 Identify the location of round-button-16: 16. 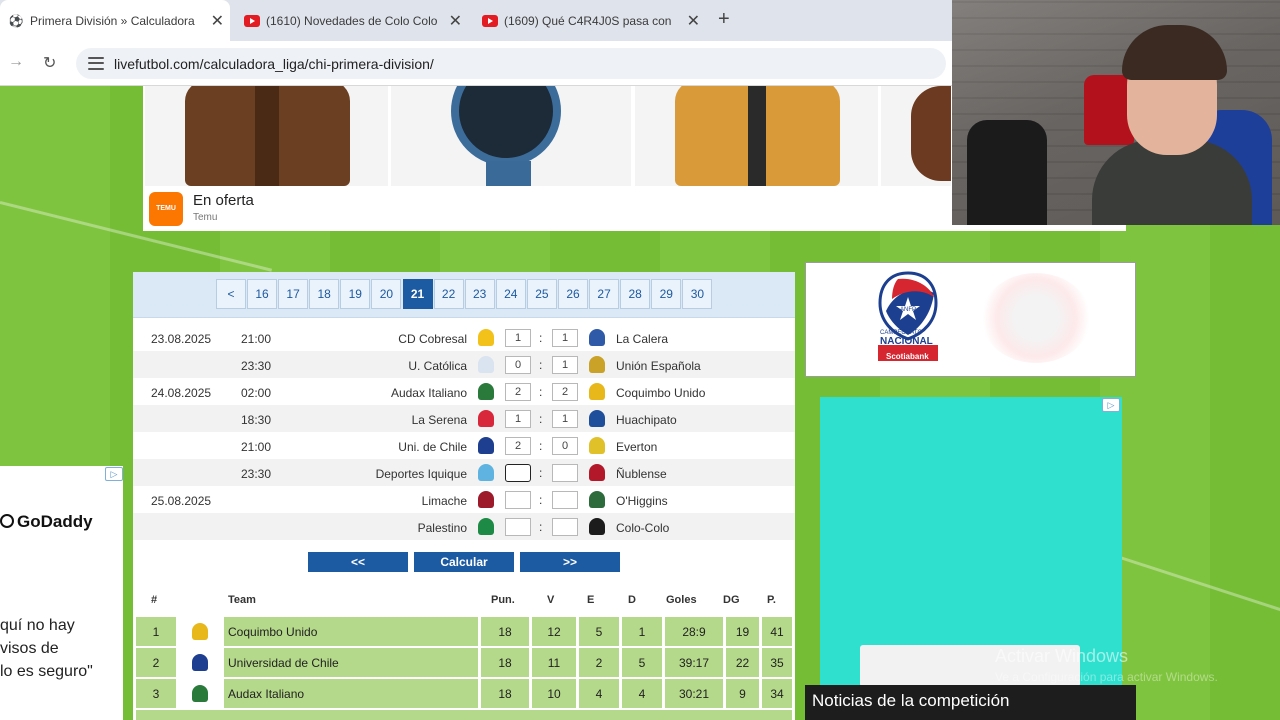
(262, 294).